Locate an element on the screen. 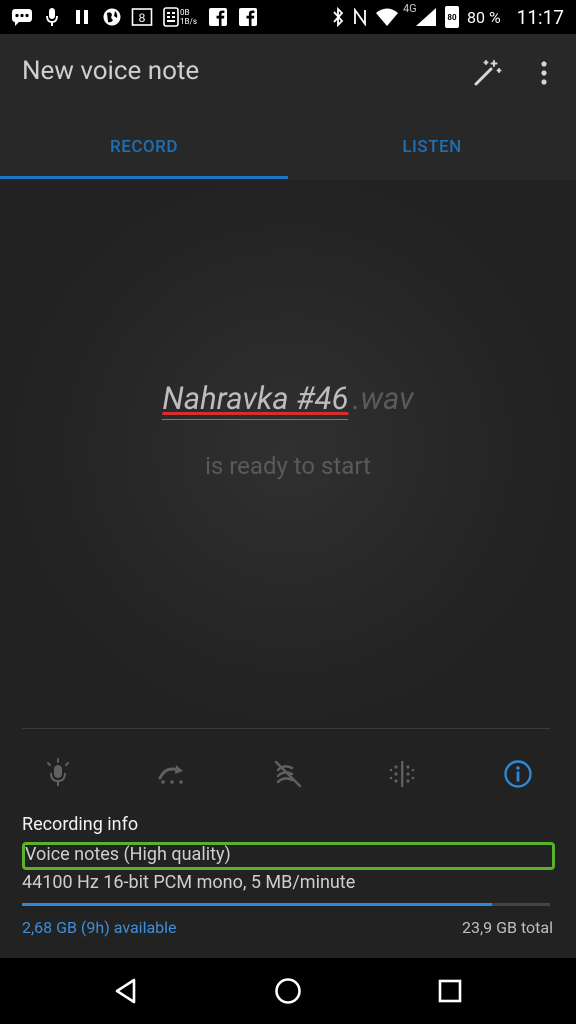  quality-preset: Voice notes (High quality) is located at coordinates (288, 856).